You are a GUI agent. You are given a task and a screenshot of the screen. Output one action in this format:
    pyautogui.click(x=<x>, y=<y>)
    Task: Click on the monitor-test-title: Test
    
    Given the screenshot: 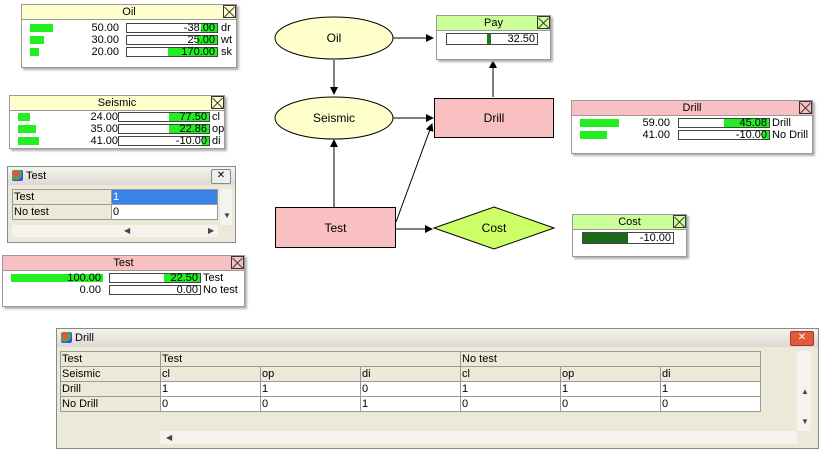 What is the action you would take?
    pyautogui.click(x=123, y=263)
    